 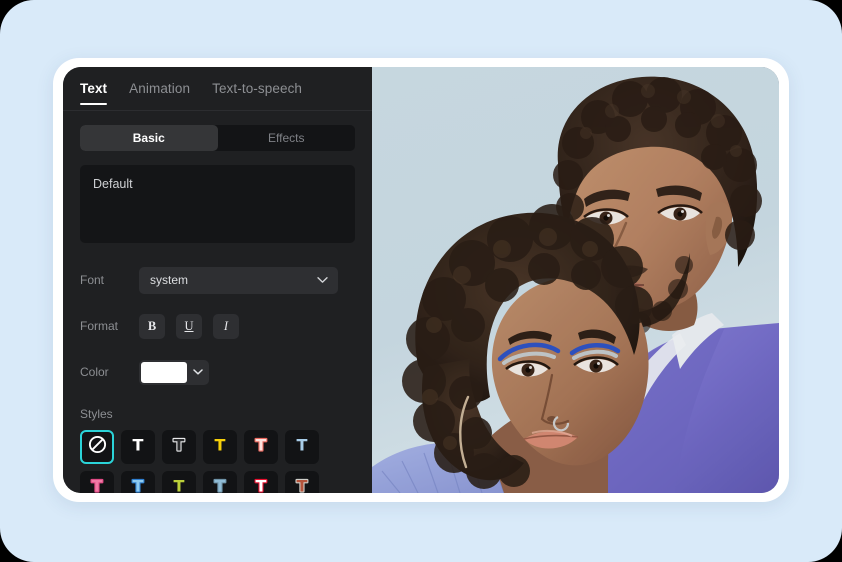 What do you see at coordinates (94, 372) in the screenshot?
I see `color-label: Color` at bounding box center [94, 372].